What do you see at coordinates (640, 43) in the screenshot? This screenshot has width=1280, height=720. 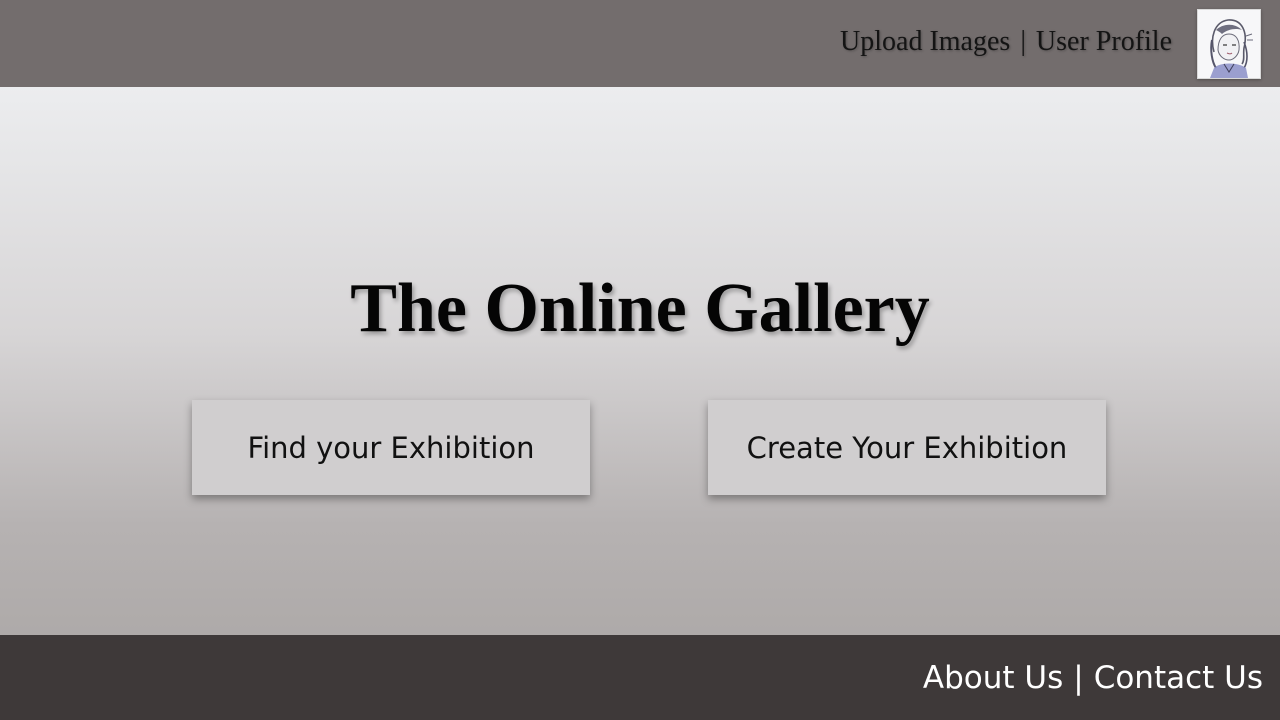 I see `header-bar: Upload Images | User Profile` at bounding box center [640, 43].